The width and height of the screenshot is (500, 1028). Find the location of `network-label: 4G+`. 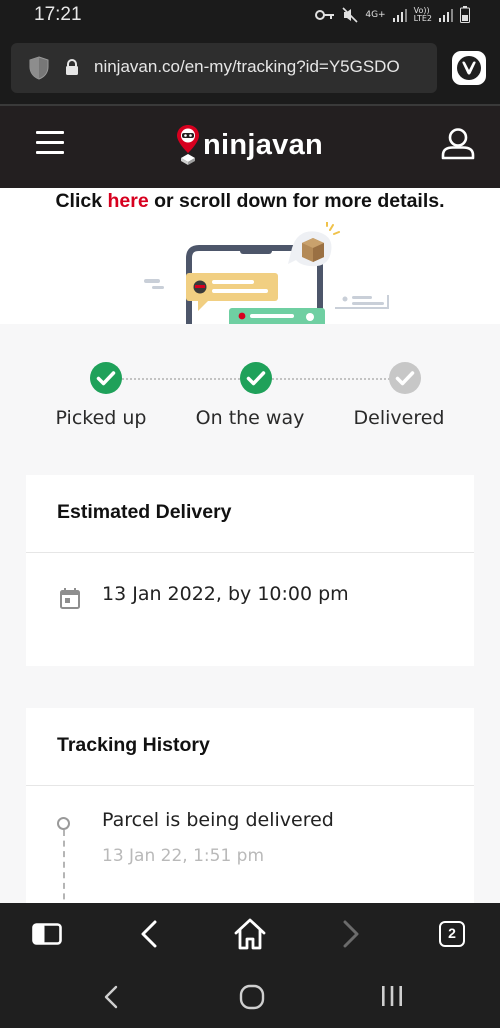

network-label: 4G+ is located at coordinates (375, 14).